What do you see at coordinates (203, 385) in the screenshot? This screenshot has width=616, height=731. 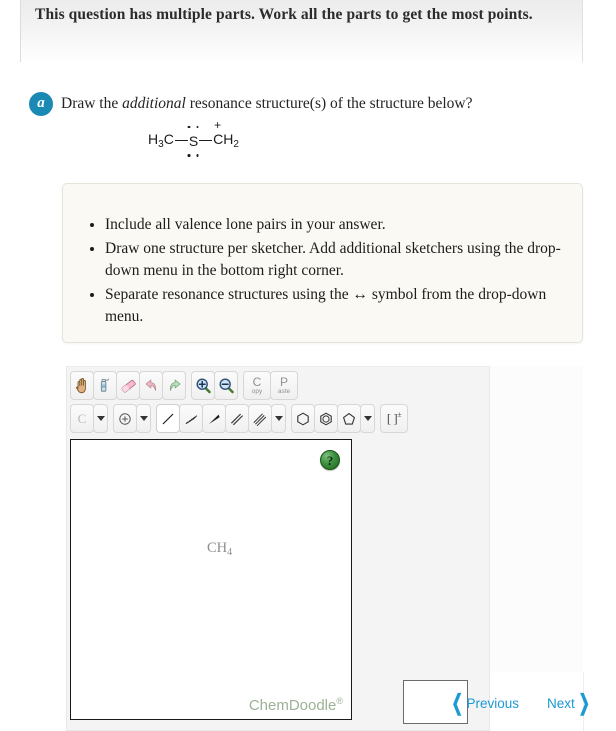 I see `zoom-in-icon` at bounding box center [203, 385].